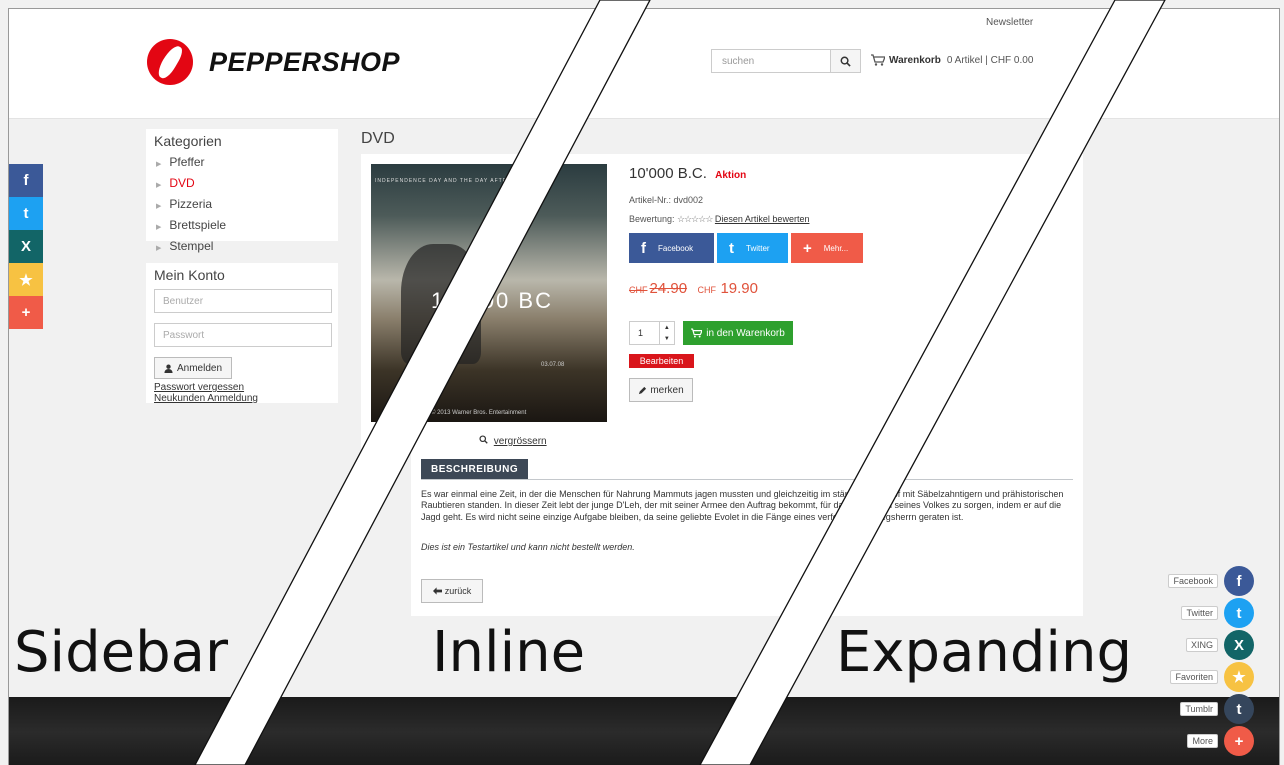 The image size is (1284, 765). Describe the element at coordinates (762, 219) in the screenshot. I see `rate-article-link: Diesen Artikel bewerten` at that location.